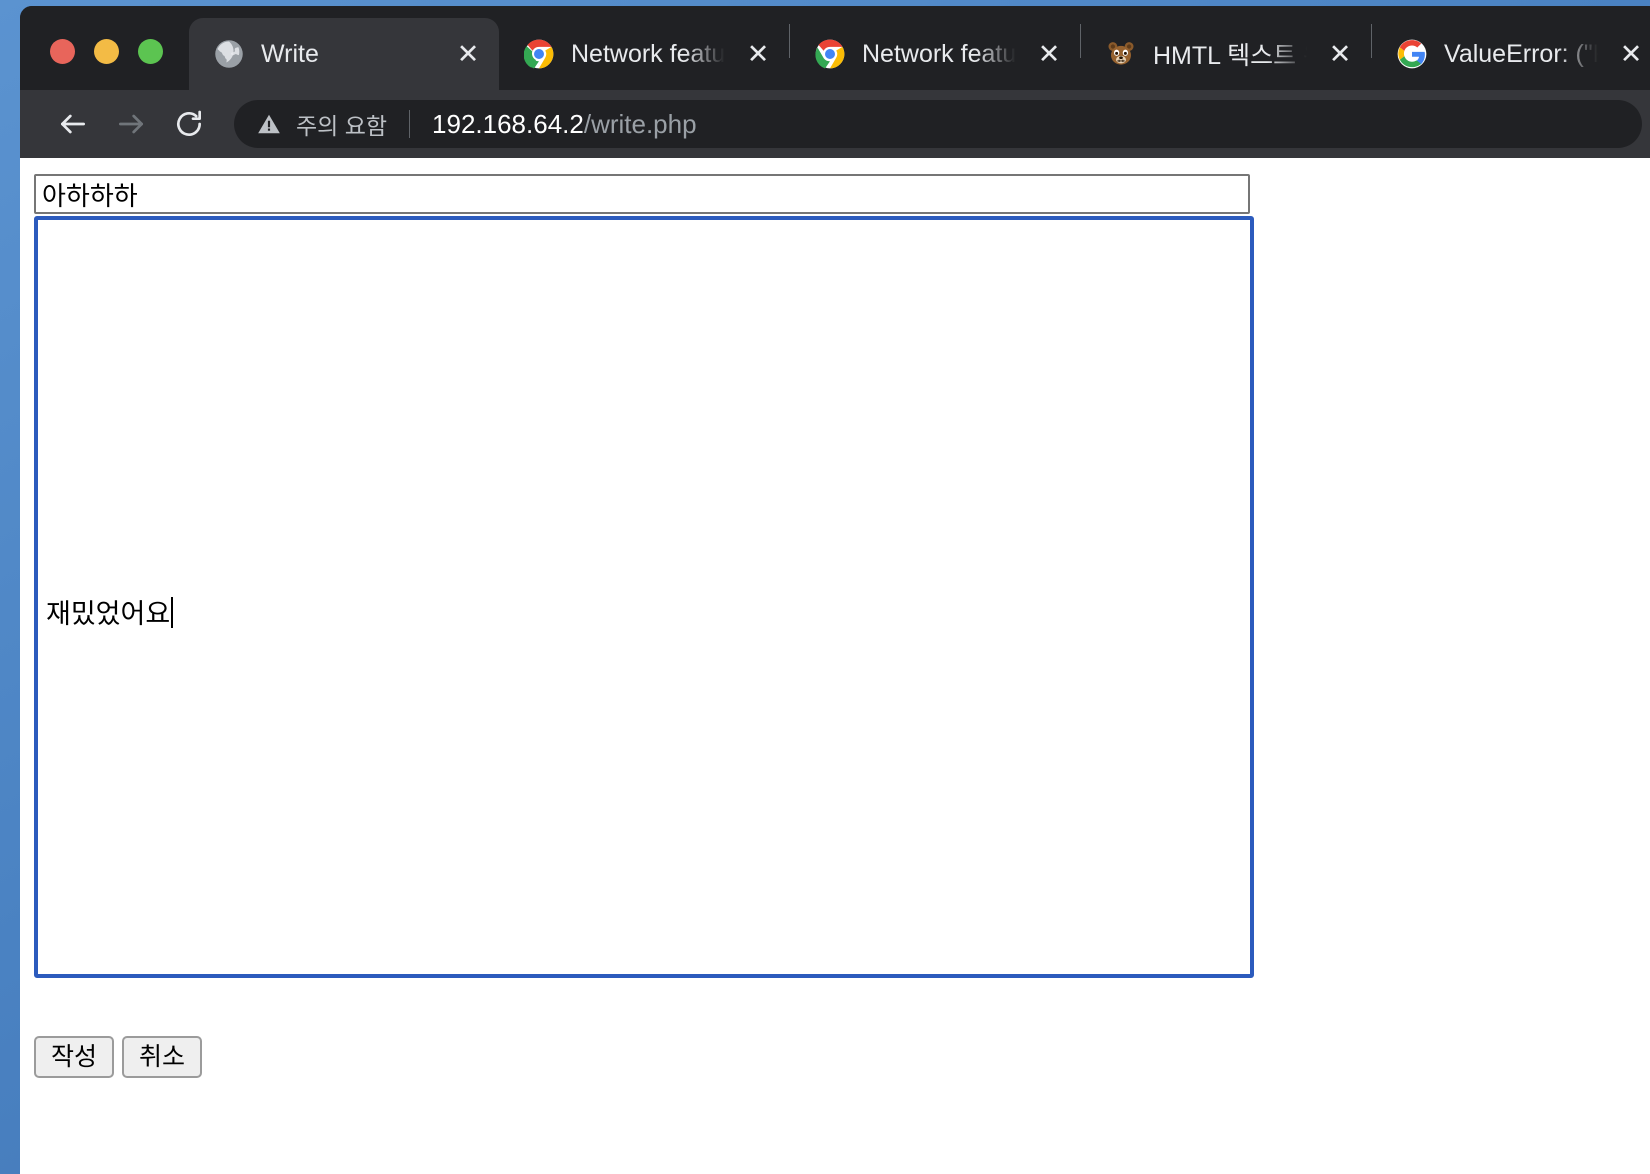 The width and height of the screenshot is (1650, 1174). What do you see at coordinates (106, 51) in the screenshot?
I see `minimize-window-button` at bounding box center [106, 51].